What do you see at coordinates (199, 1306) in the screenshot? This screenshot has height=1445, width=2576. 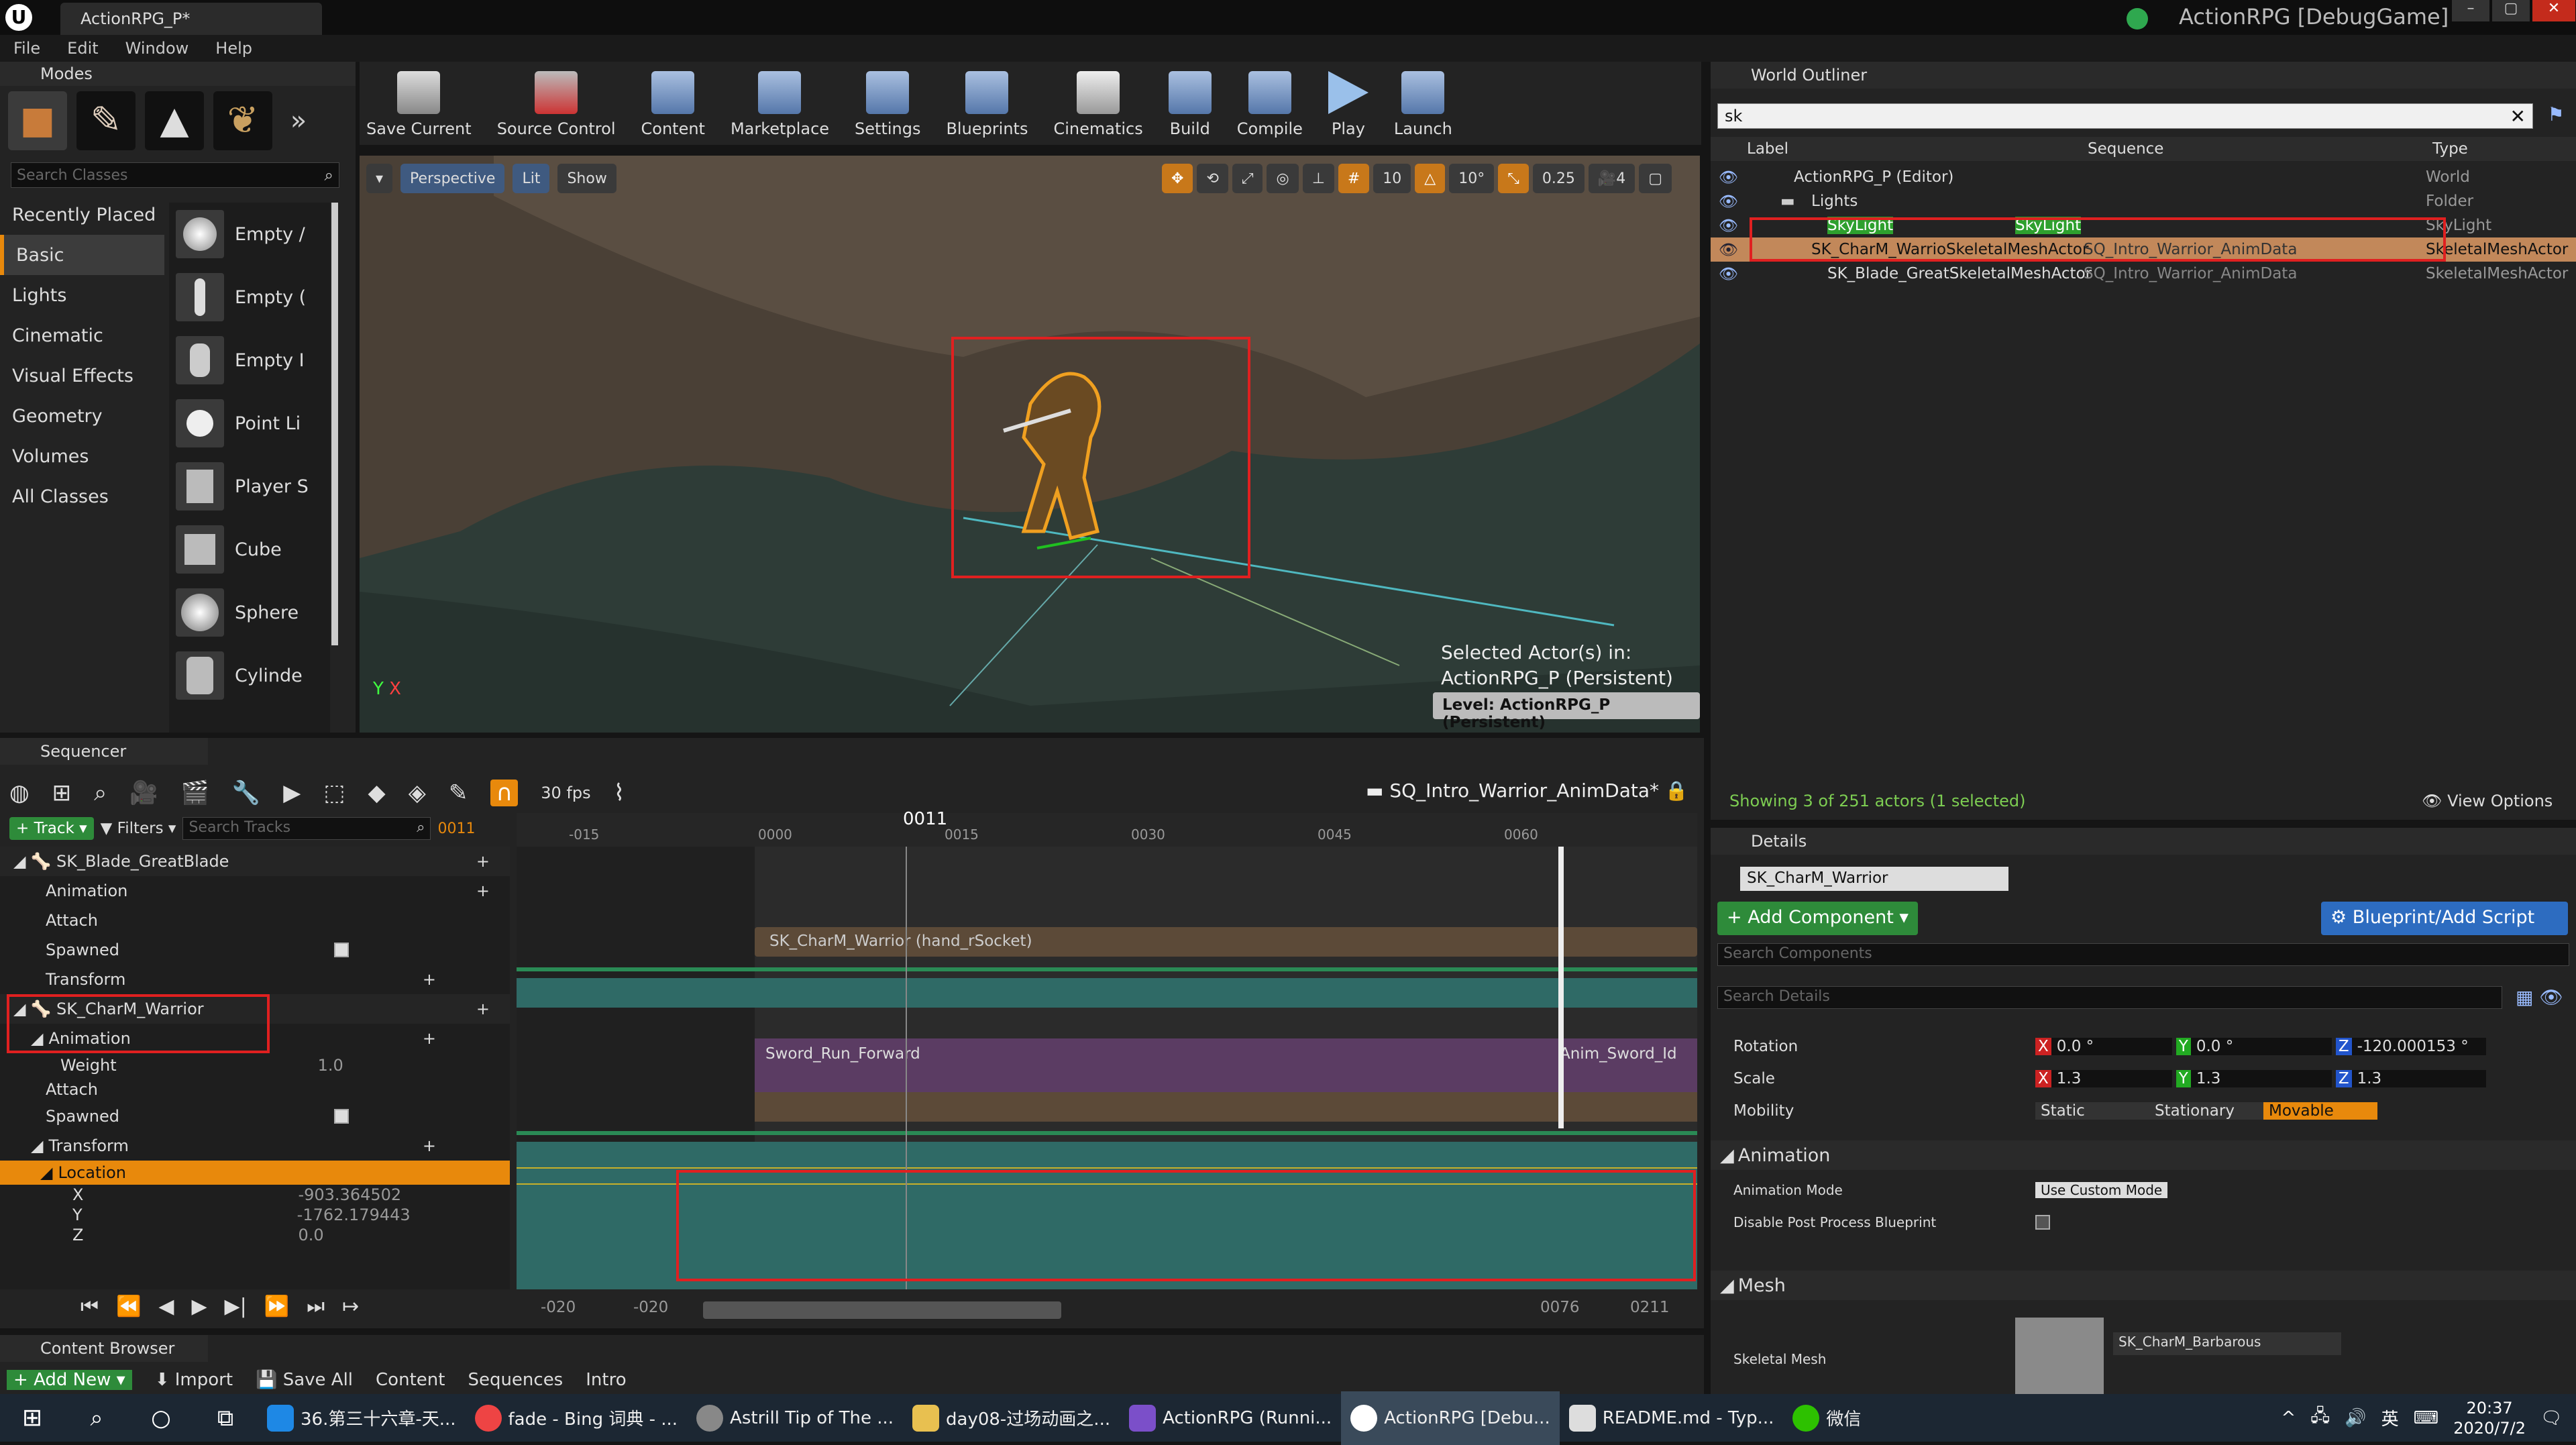 I see `play-icon: ▶` at bounding box center [199, 1306].